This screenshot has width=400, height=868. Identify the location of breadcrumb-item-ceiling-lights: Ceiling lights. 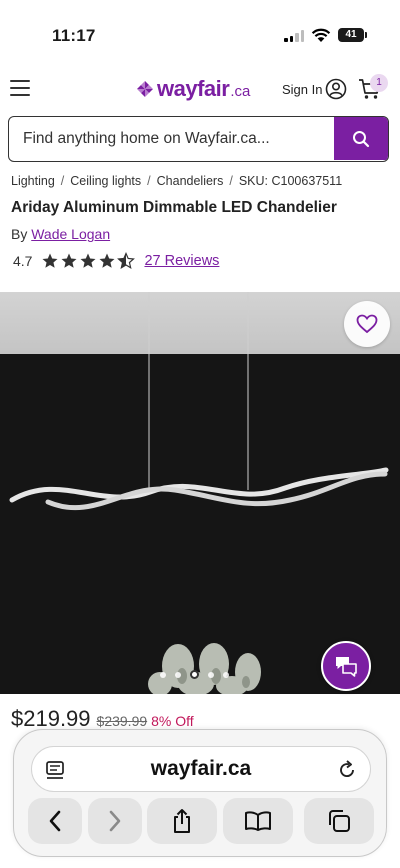
(105, 181).